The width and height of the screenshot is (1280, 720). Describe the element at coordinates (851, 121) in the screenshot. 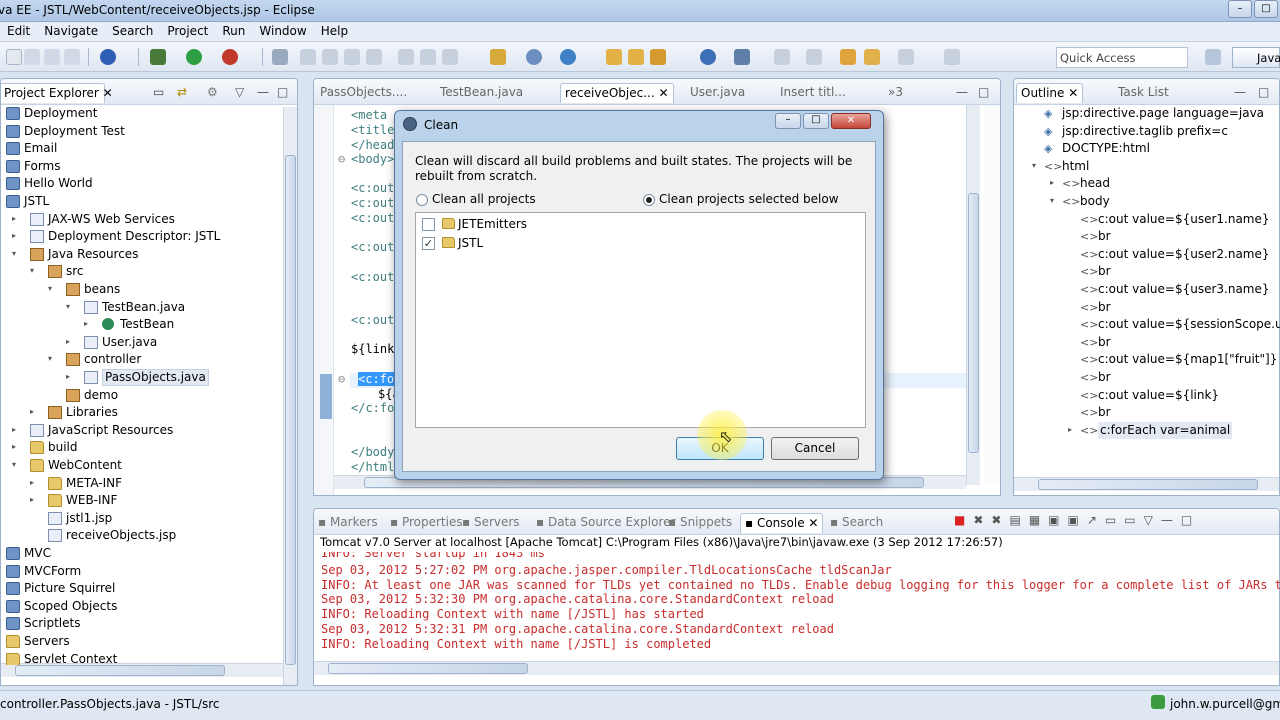

I see `dialog-close-button: ✕` at that location.